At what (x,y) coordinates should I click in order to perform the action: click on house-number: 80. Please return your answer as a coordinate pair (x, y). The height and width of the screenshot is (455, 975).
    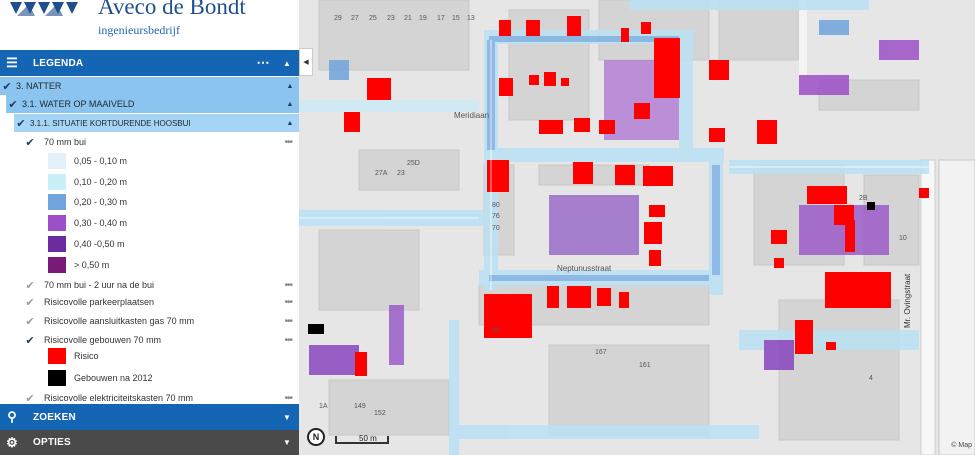
    Looking at the image, I should click on (496, 205).